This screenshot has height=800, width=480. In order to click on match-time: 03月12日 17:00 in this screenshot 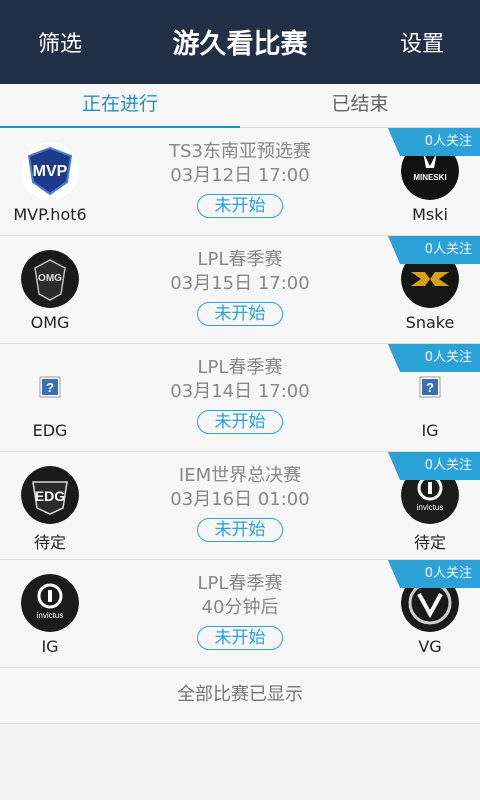, I will do `click(240, 175)`.